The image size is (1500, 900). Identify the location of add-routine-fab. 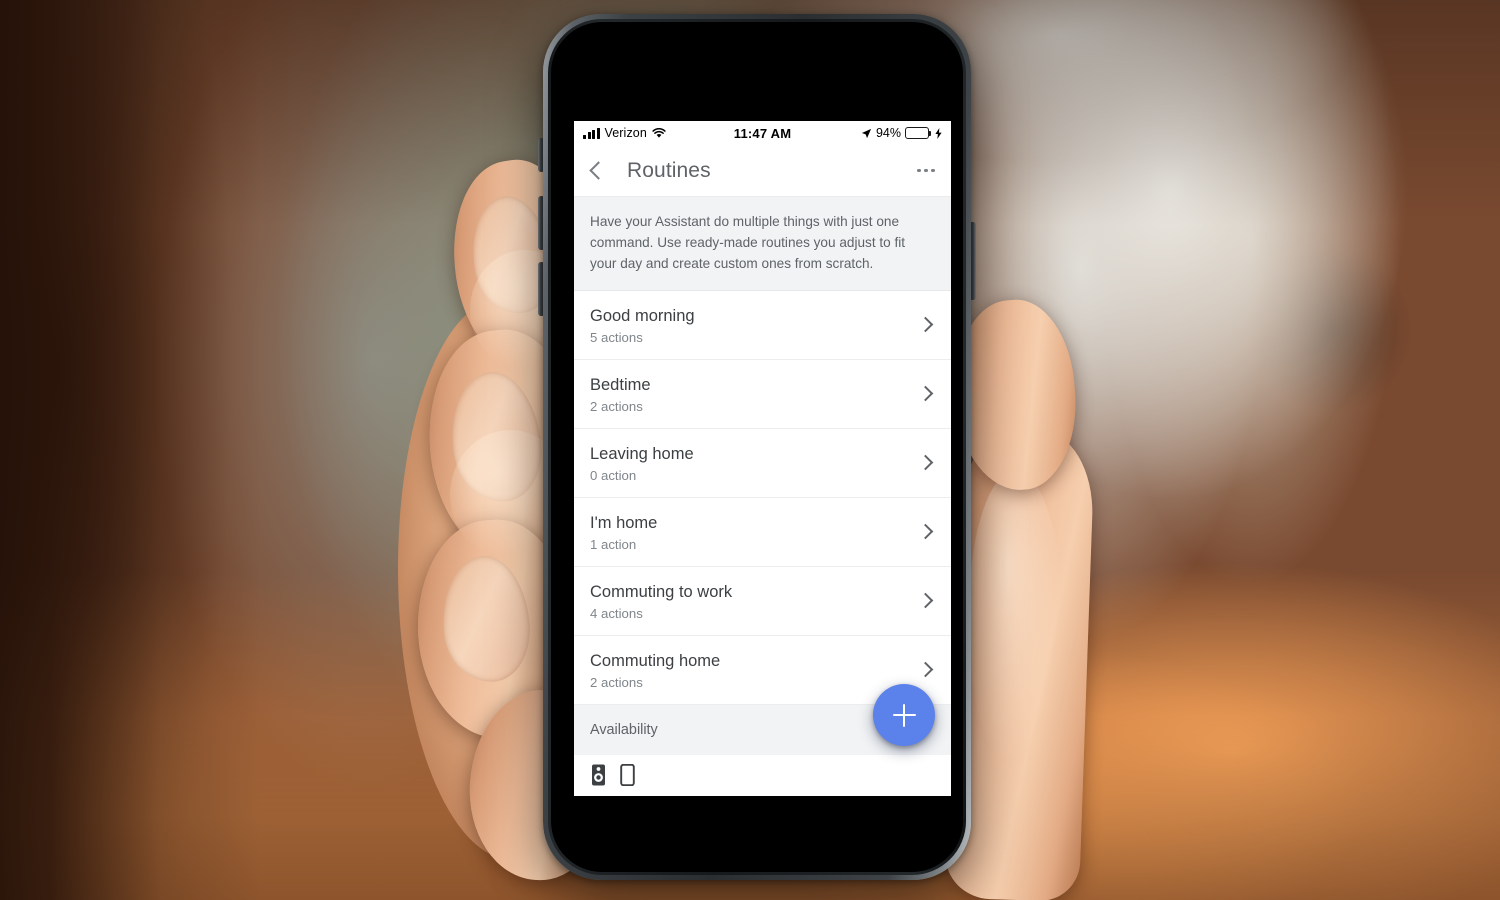
(904, 715).